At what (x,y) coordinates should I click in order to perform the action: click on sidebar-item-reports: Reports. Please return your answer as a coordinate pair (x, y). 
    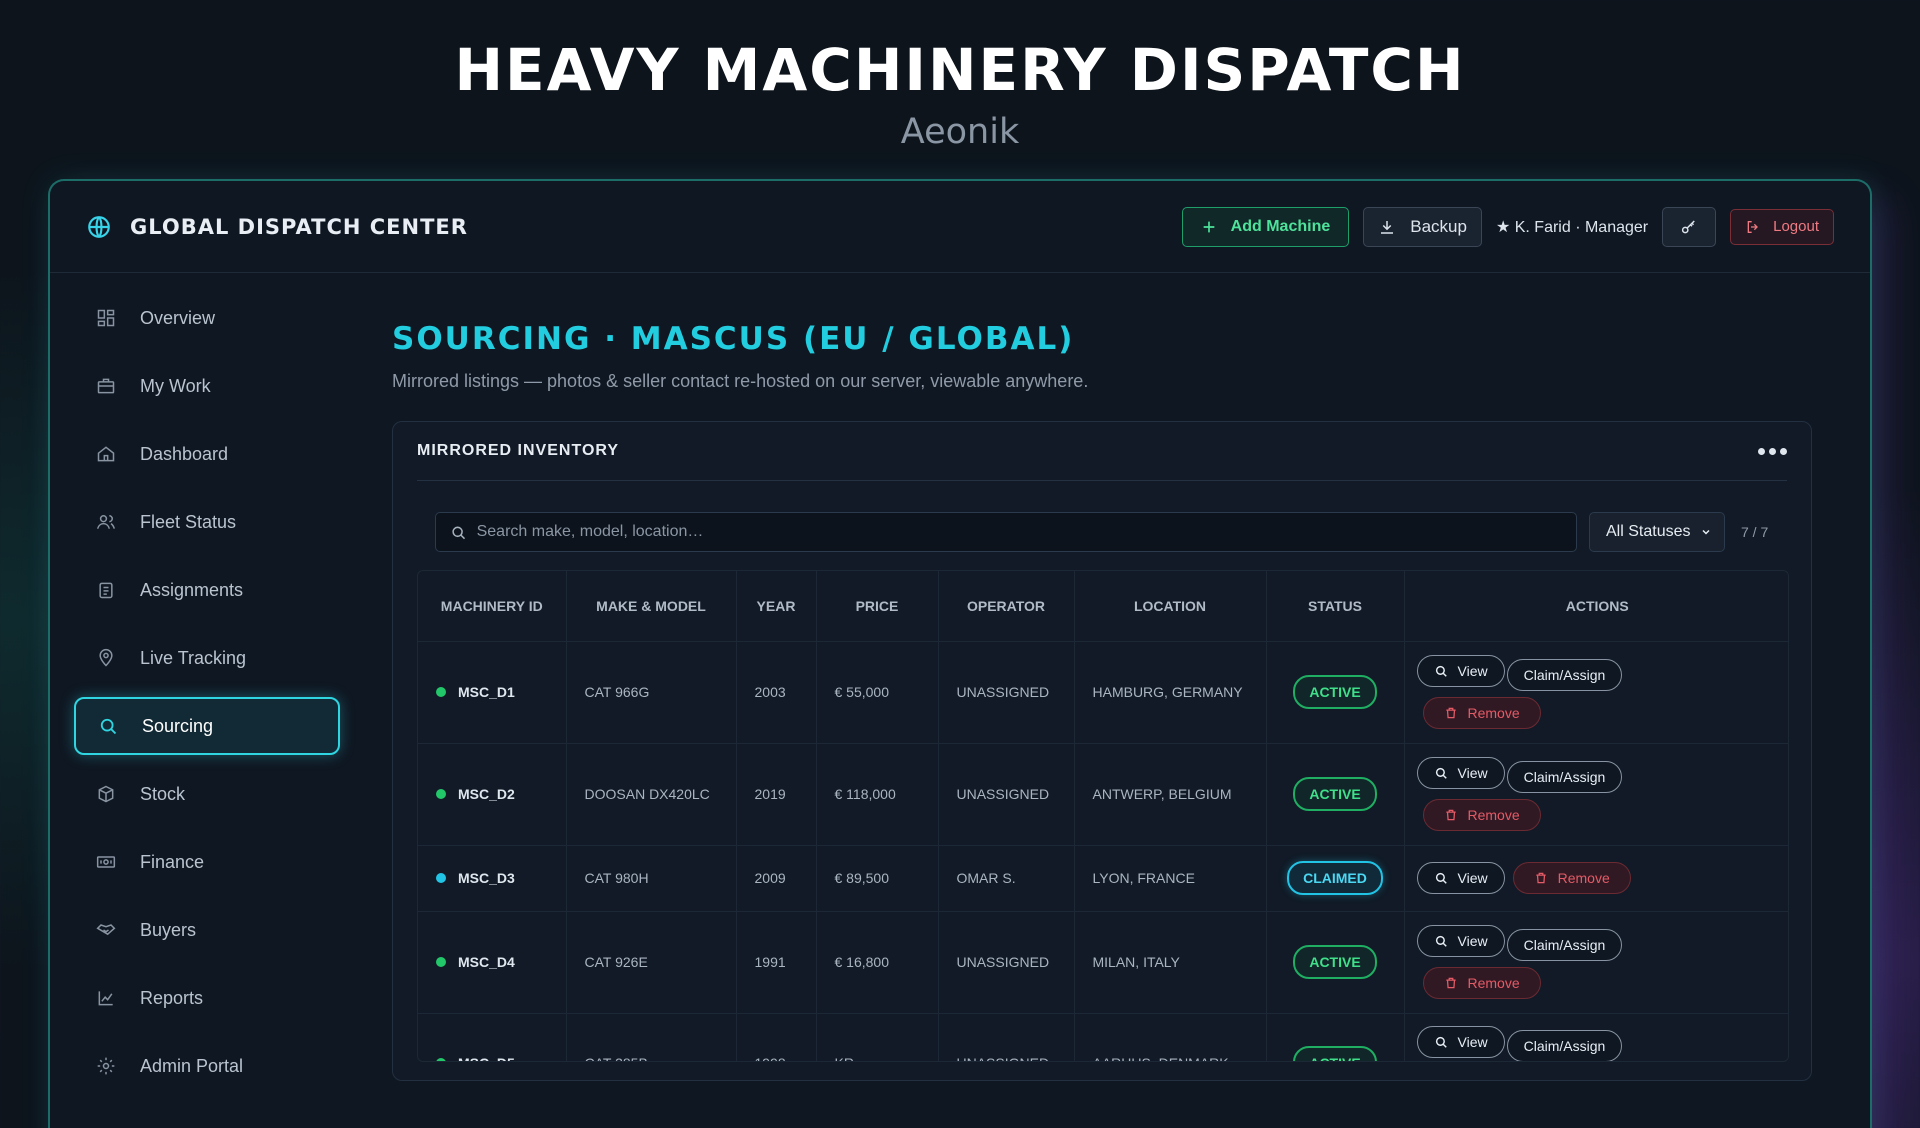
    Looking at the image, I should click on (207, 998).